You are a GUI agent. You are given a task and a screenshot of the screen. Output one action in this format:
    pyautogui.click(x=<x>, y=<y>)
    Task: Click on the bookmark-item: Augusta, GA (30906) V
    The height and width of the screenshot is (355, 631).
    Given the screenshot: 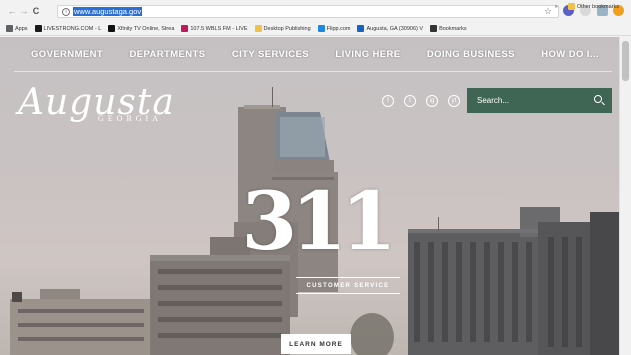 What is the action you would take?
    pyautogui.click(x=390, y=28)
    